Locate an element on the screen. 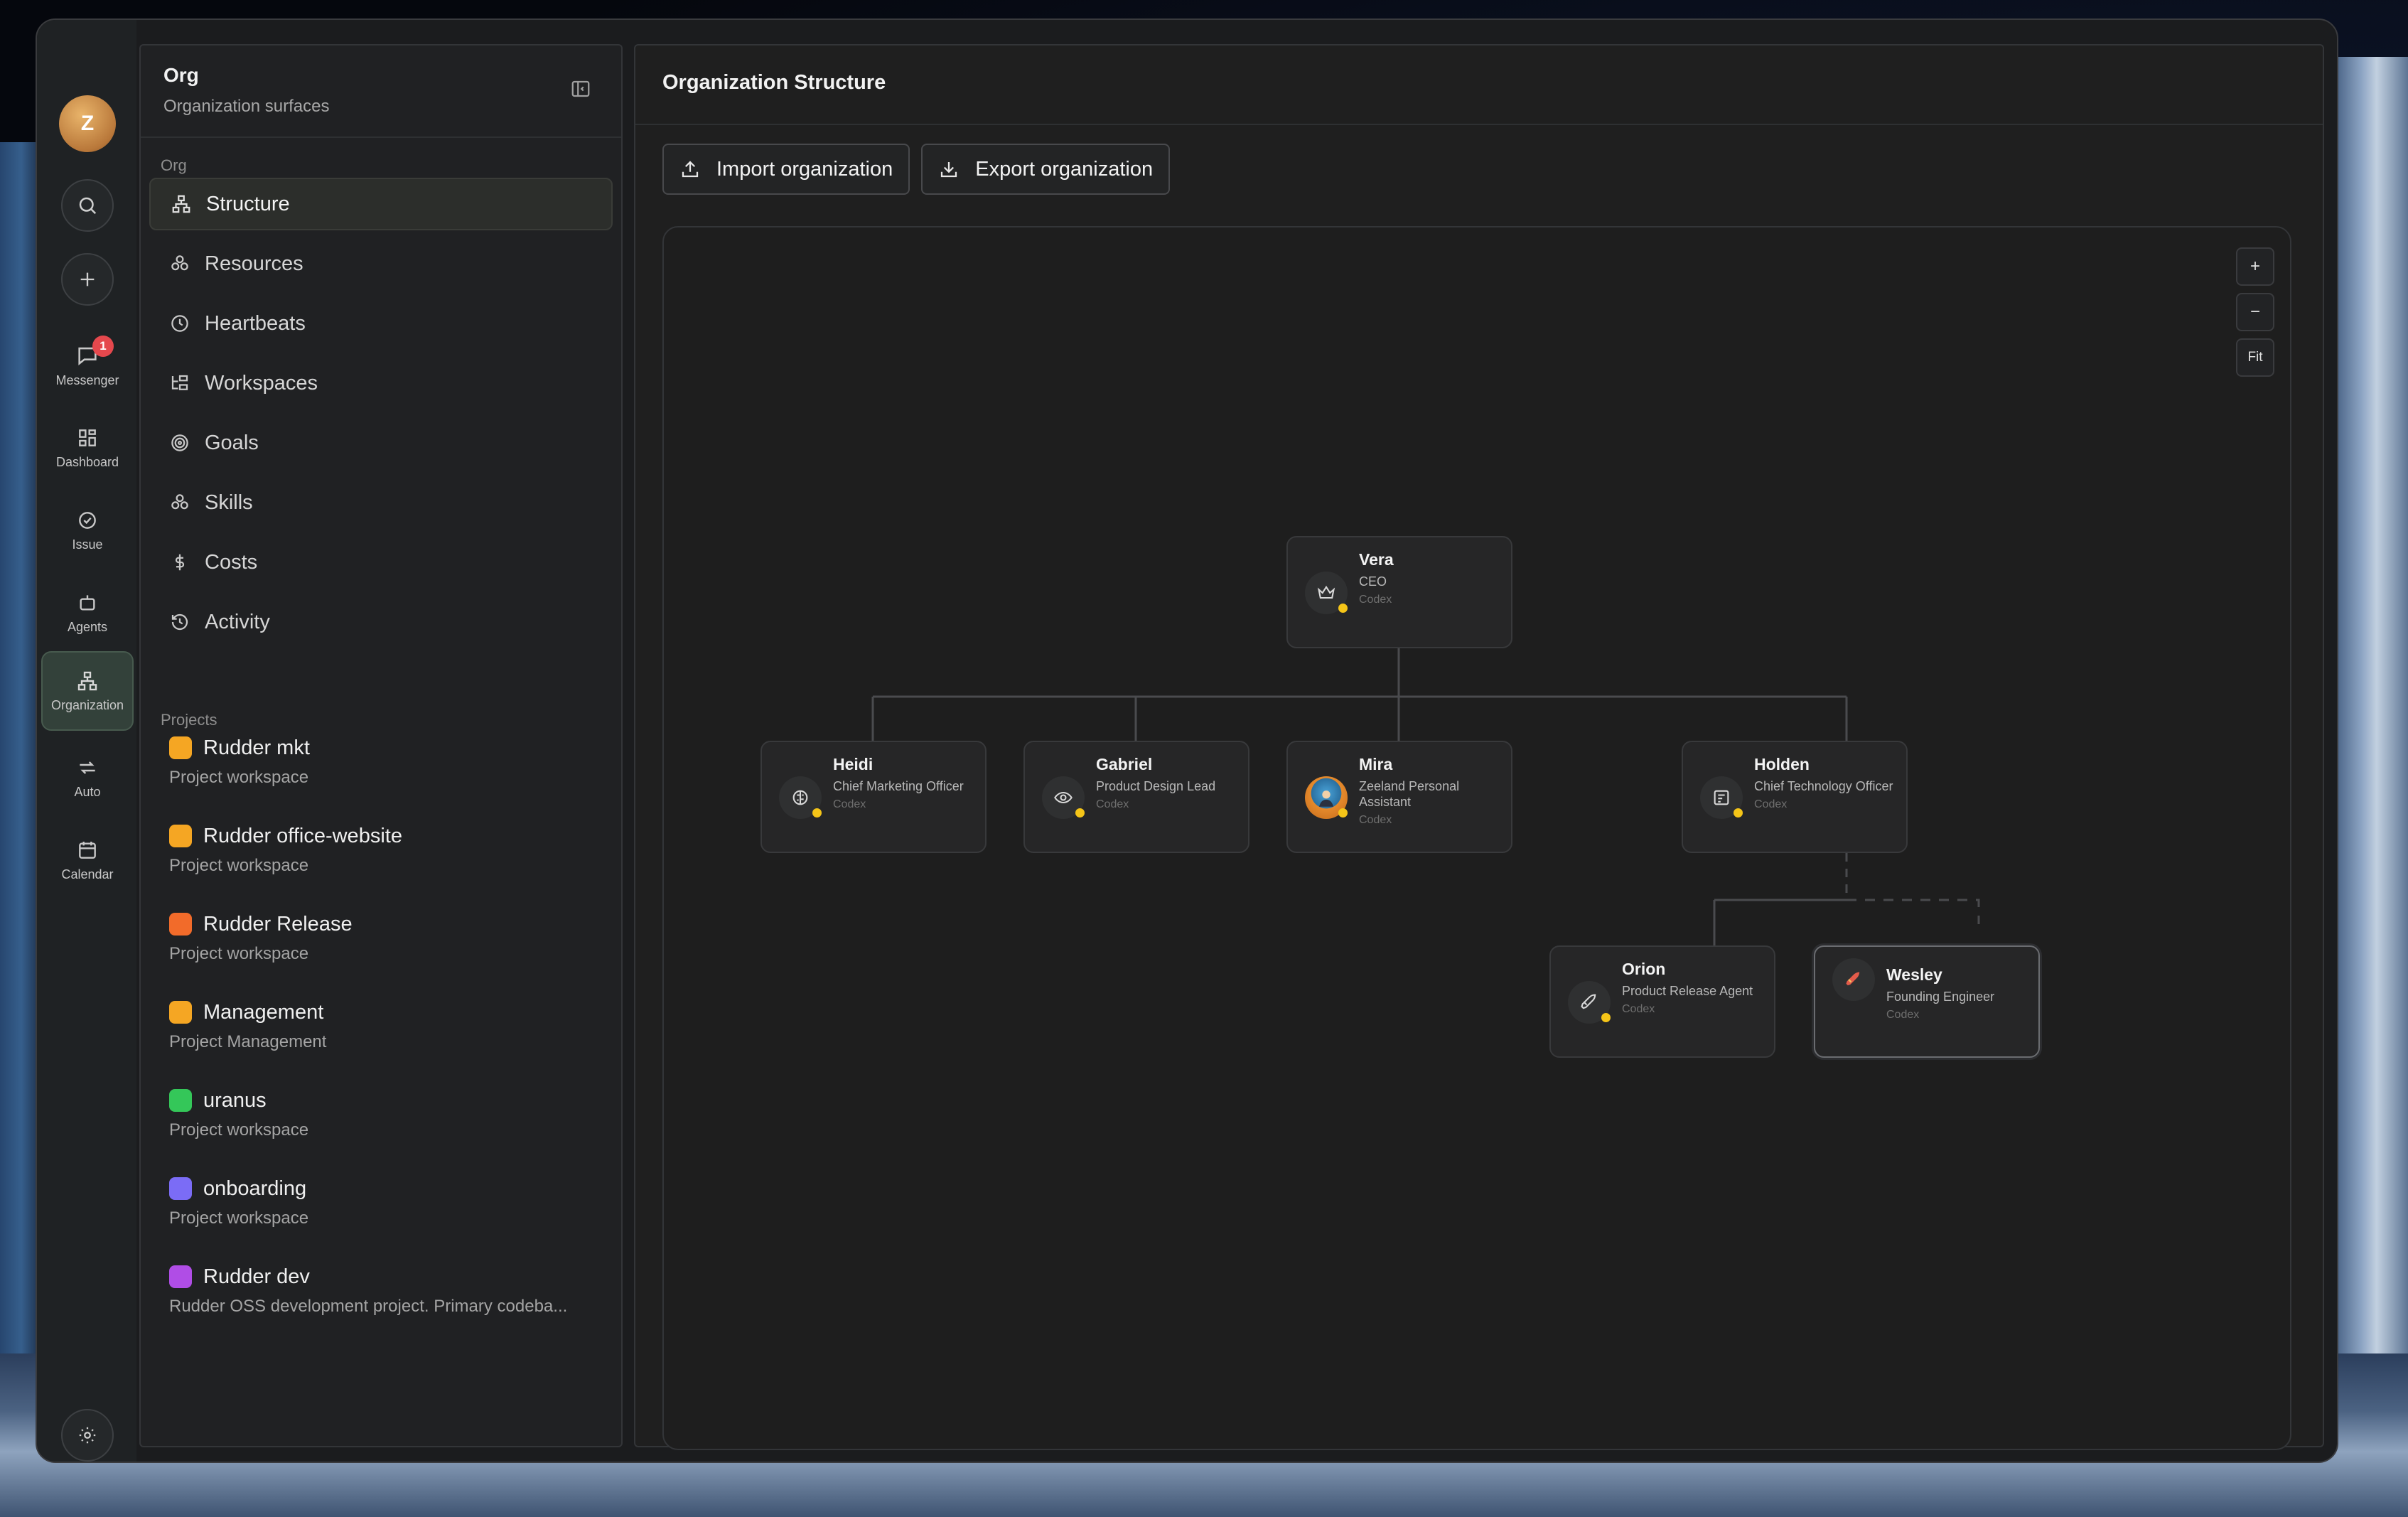  collapse-sidebar-icon is located at coordinates (580, 89).